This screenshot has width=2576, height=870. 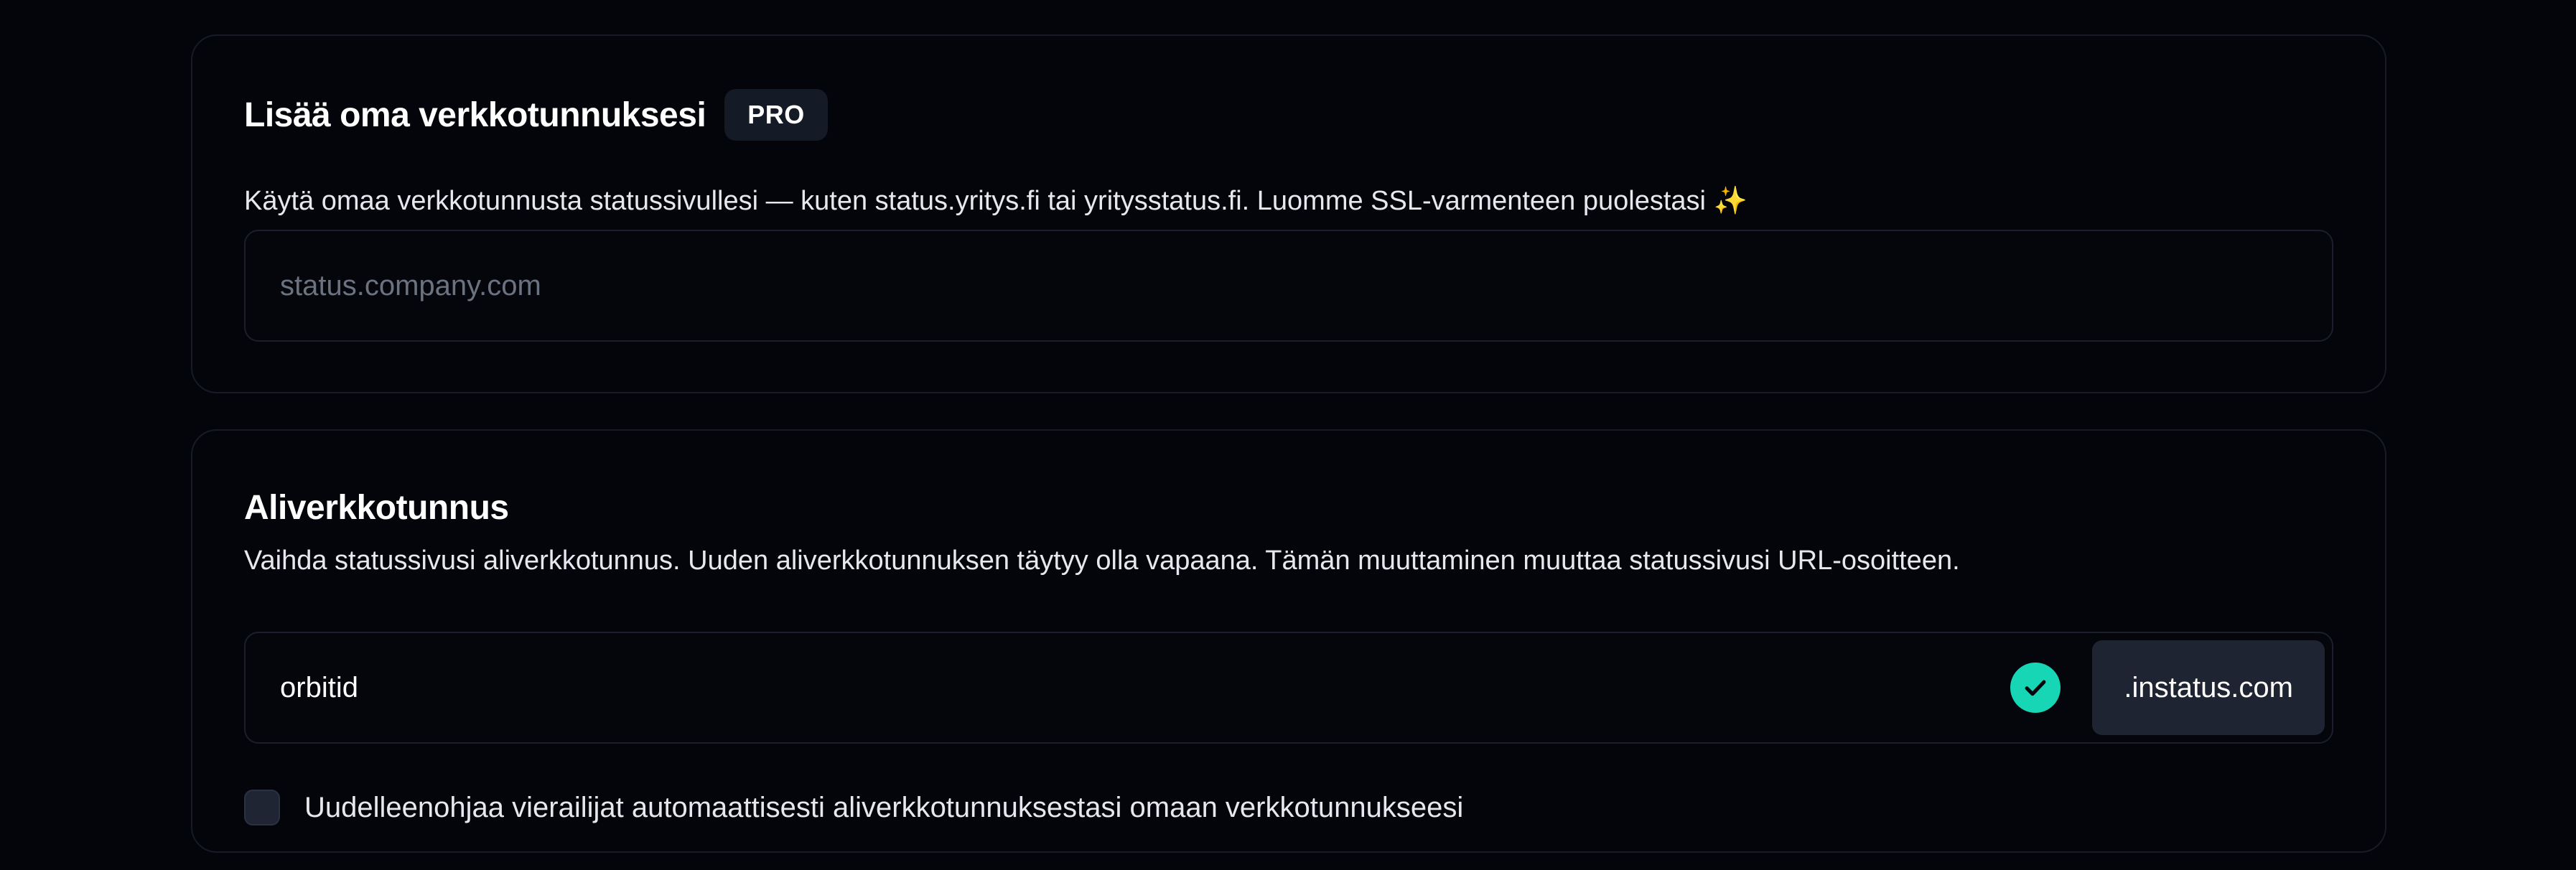 I want to click on redirect-checkbox, so click(x=262, y=807).